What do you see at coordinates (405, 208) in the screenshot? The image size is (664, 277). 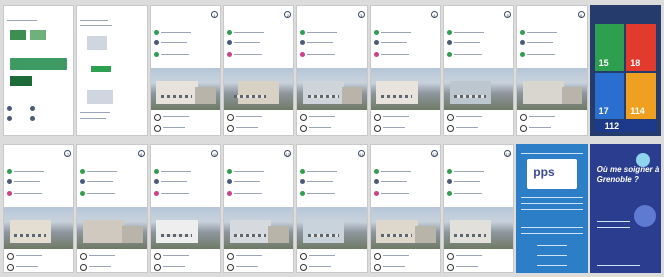 I see `location-panel: 12` at bounding box center [405, 208].